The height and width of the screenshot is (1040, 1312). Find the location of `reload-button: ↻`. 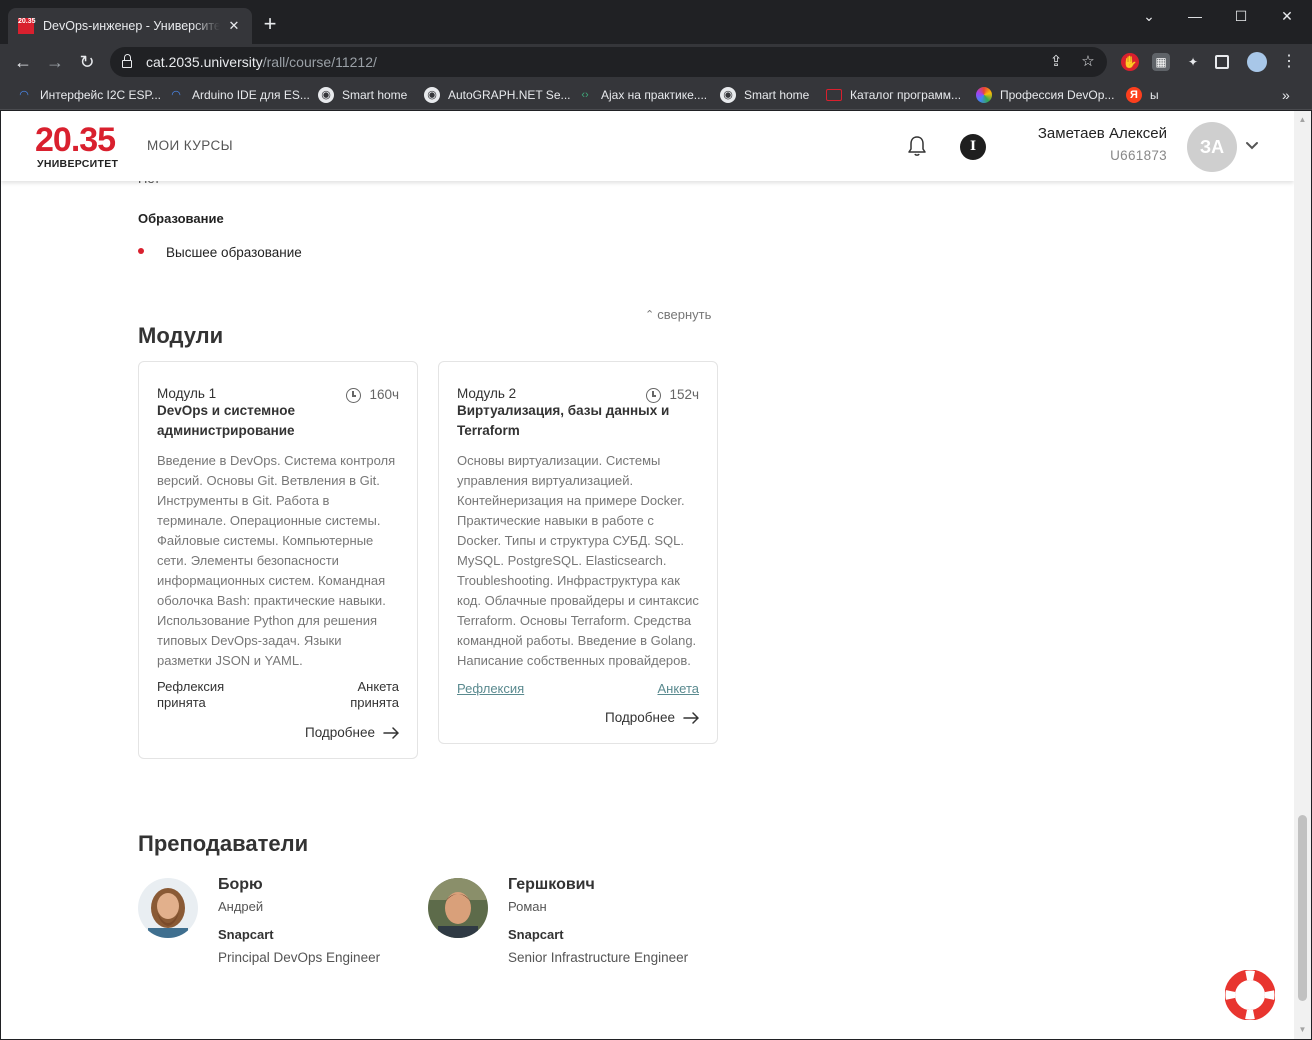

reload-button: ↻ is located at coordinates (87, 62).